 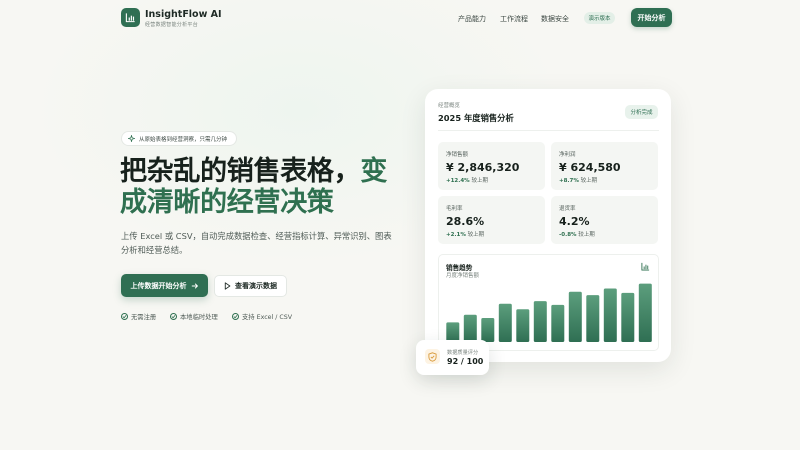 I want to click on metric-card-net-sales: 净销售额 ¥ 2,846,320 +12.4% 较上期, so click(x=491, y=166).